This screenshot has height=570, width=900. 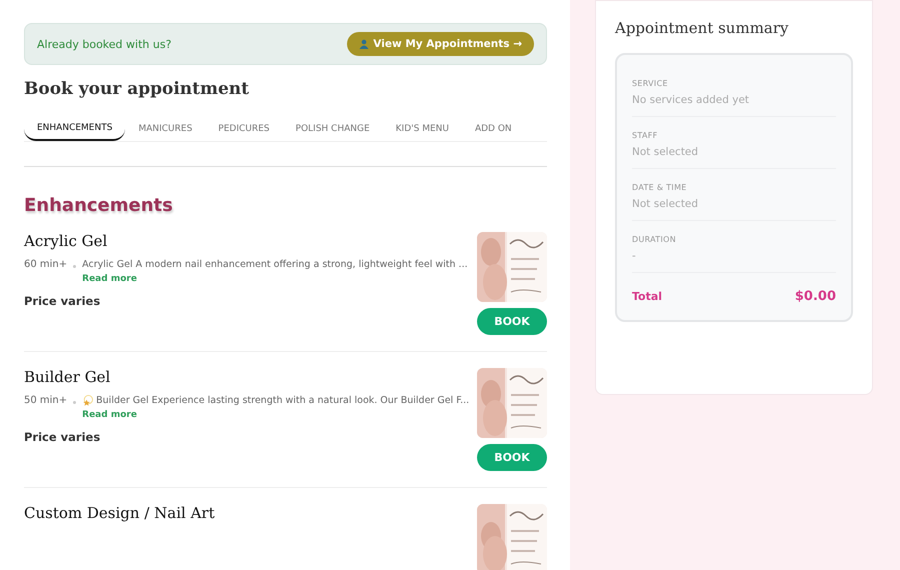 What do you see at coordinates (493, 129) in the screenshot?
I see `category-tab: ADD ON` at bounding box center [493, 129].